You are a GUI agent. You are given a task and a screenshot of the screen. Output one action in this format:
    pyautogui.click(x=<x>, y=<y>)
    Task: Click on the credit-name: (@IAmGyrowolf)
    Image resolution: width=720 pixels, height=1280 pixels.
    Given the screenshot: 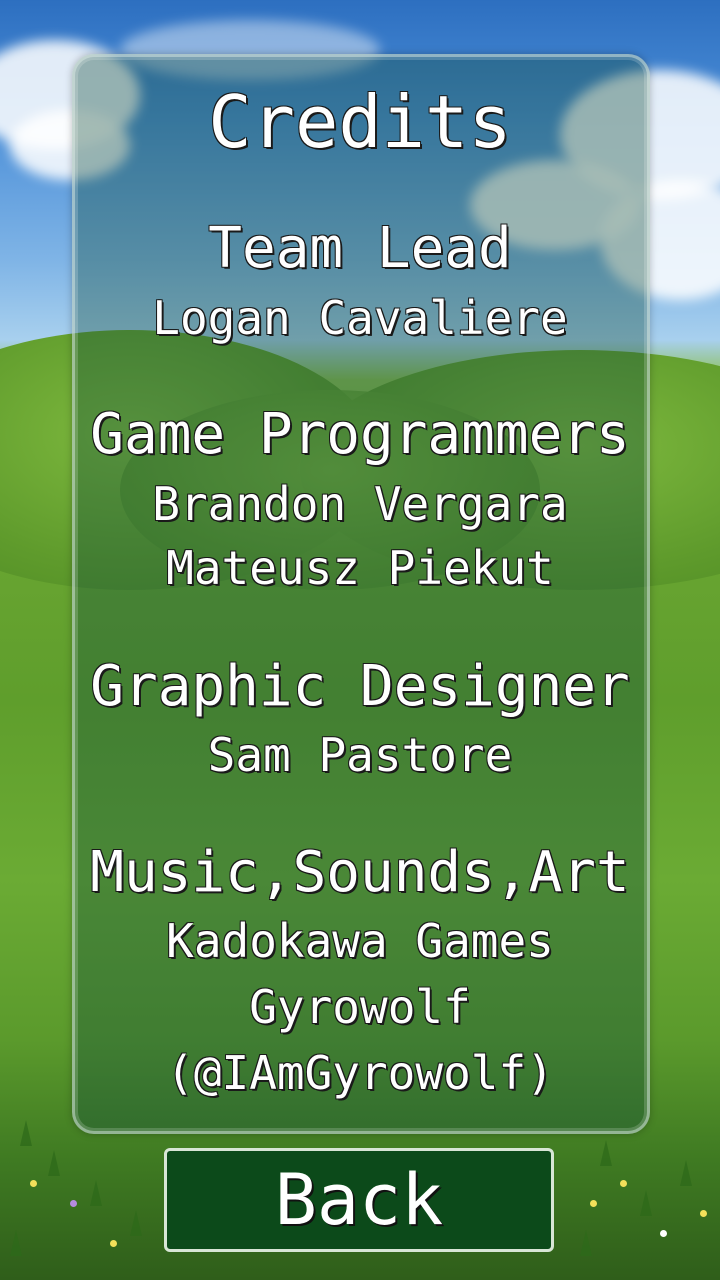 What is the action you would take?
    pyautogui.click(x=360, y=1073)
    